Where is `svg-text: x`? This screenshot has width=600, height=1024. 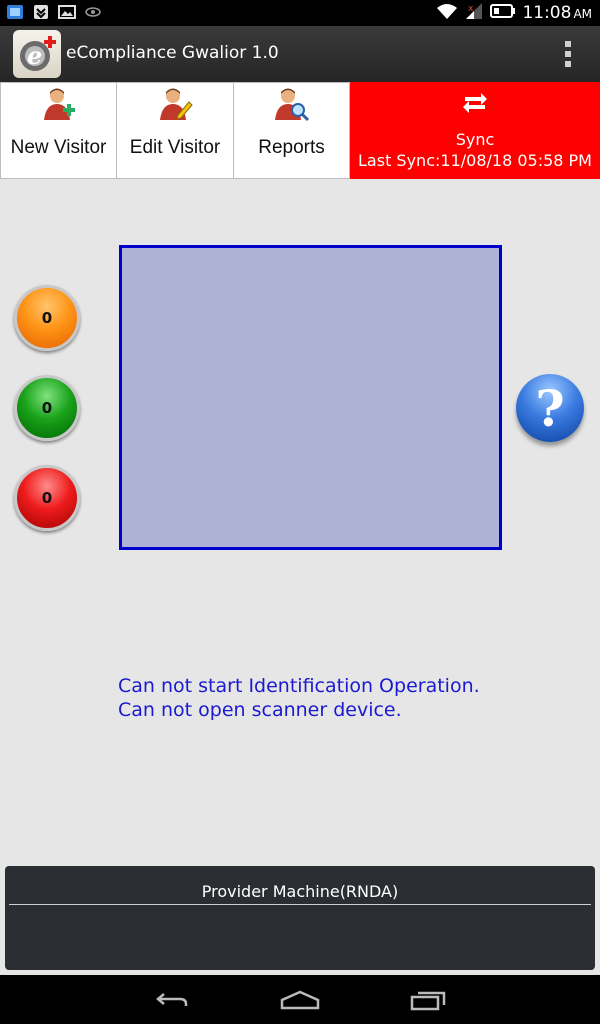
svg-text: x is located at coordinates (471, 9).